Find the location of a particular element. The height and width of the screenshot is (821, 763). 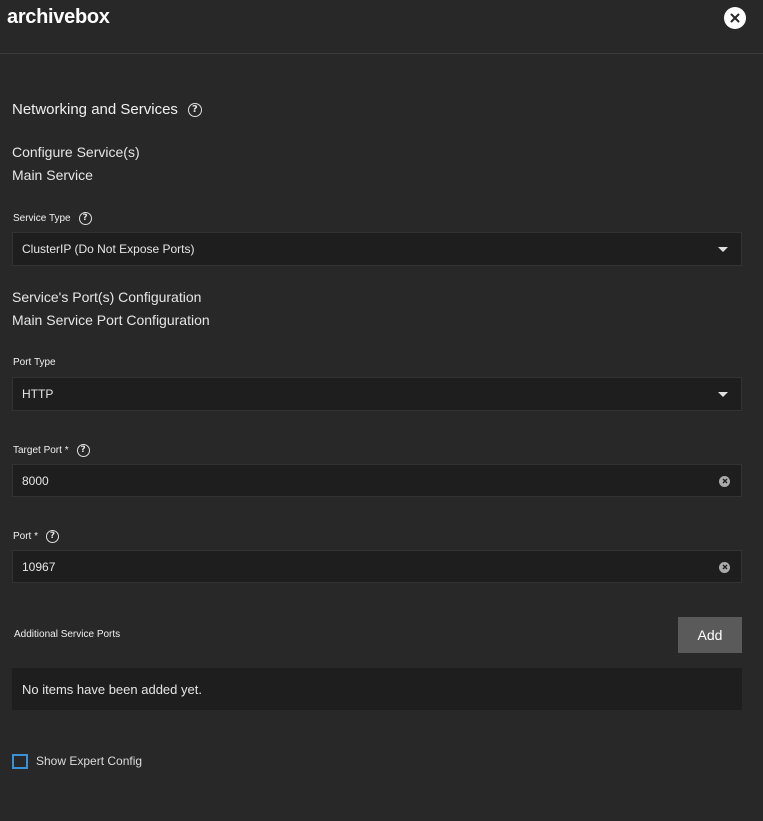

main-service-label: Main Service is located at coordinates (52, 175).